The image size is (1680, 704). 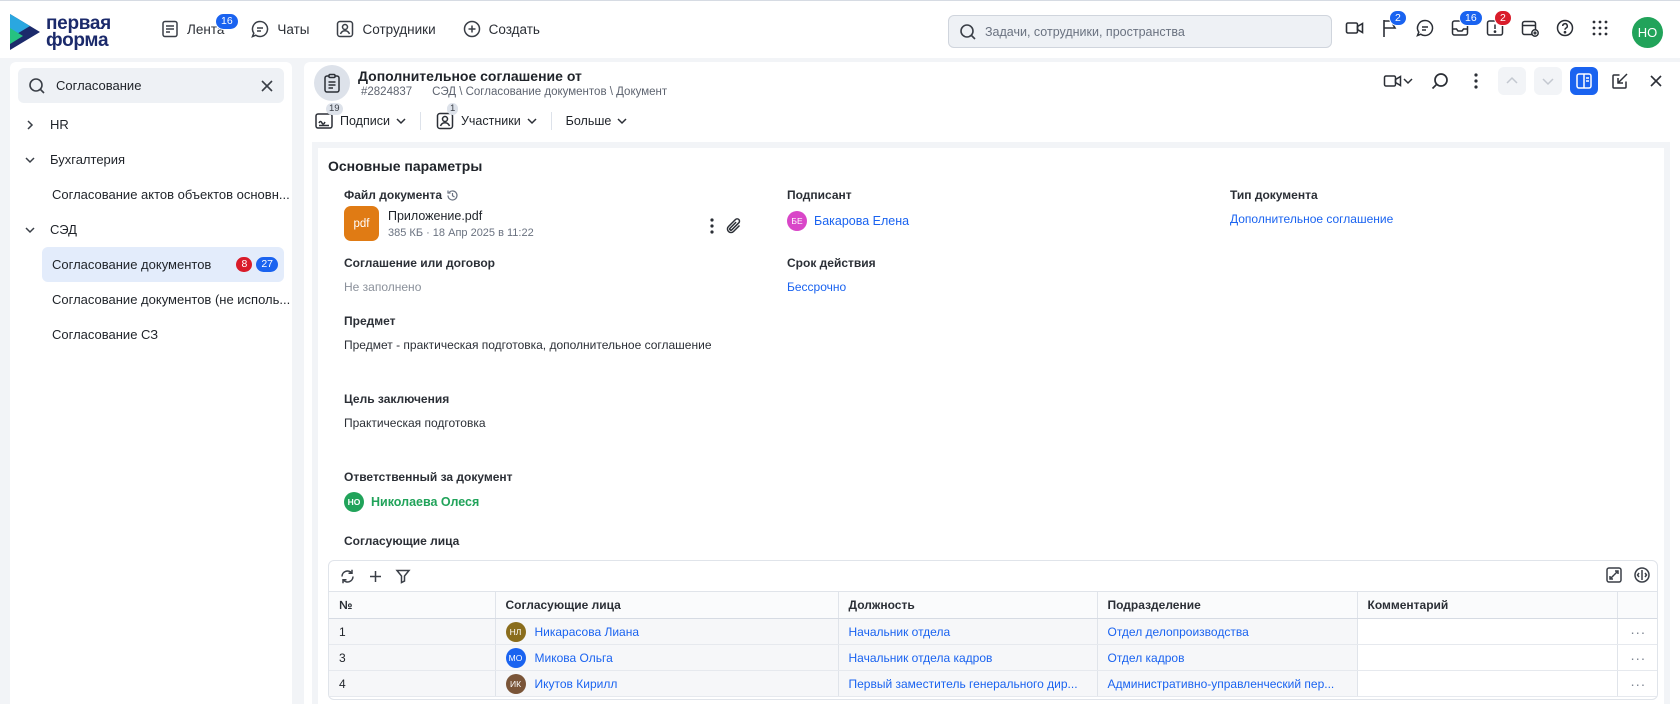 What do you see at coordinates (667, 631) in the screenshot?
I see `cell-approver: НЛ Никарасова Лиана` at bounding box center [667, 631].